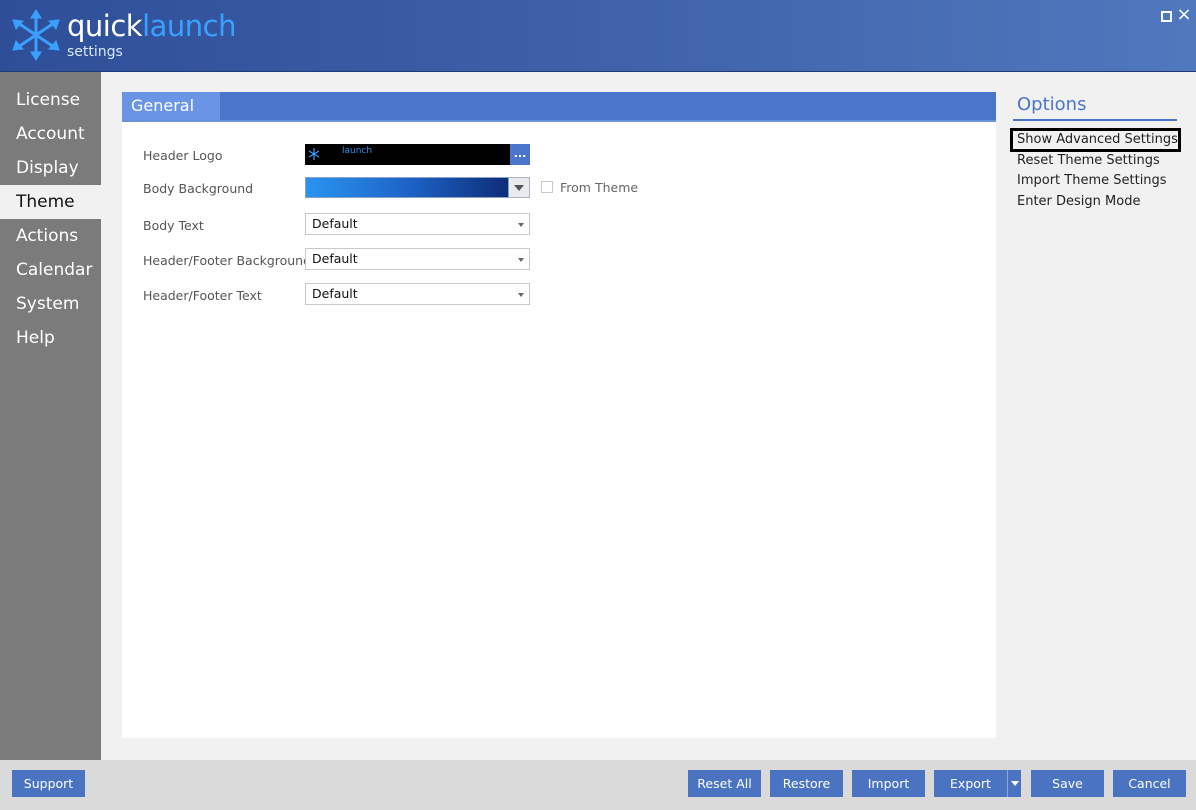  I want to click on export-dropdown-button, so click(1014, 783).